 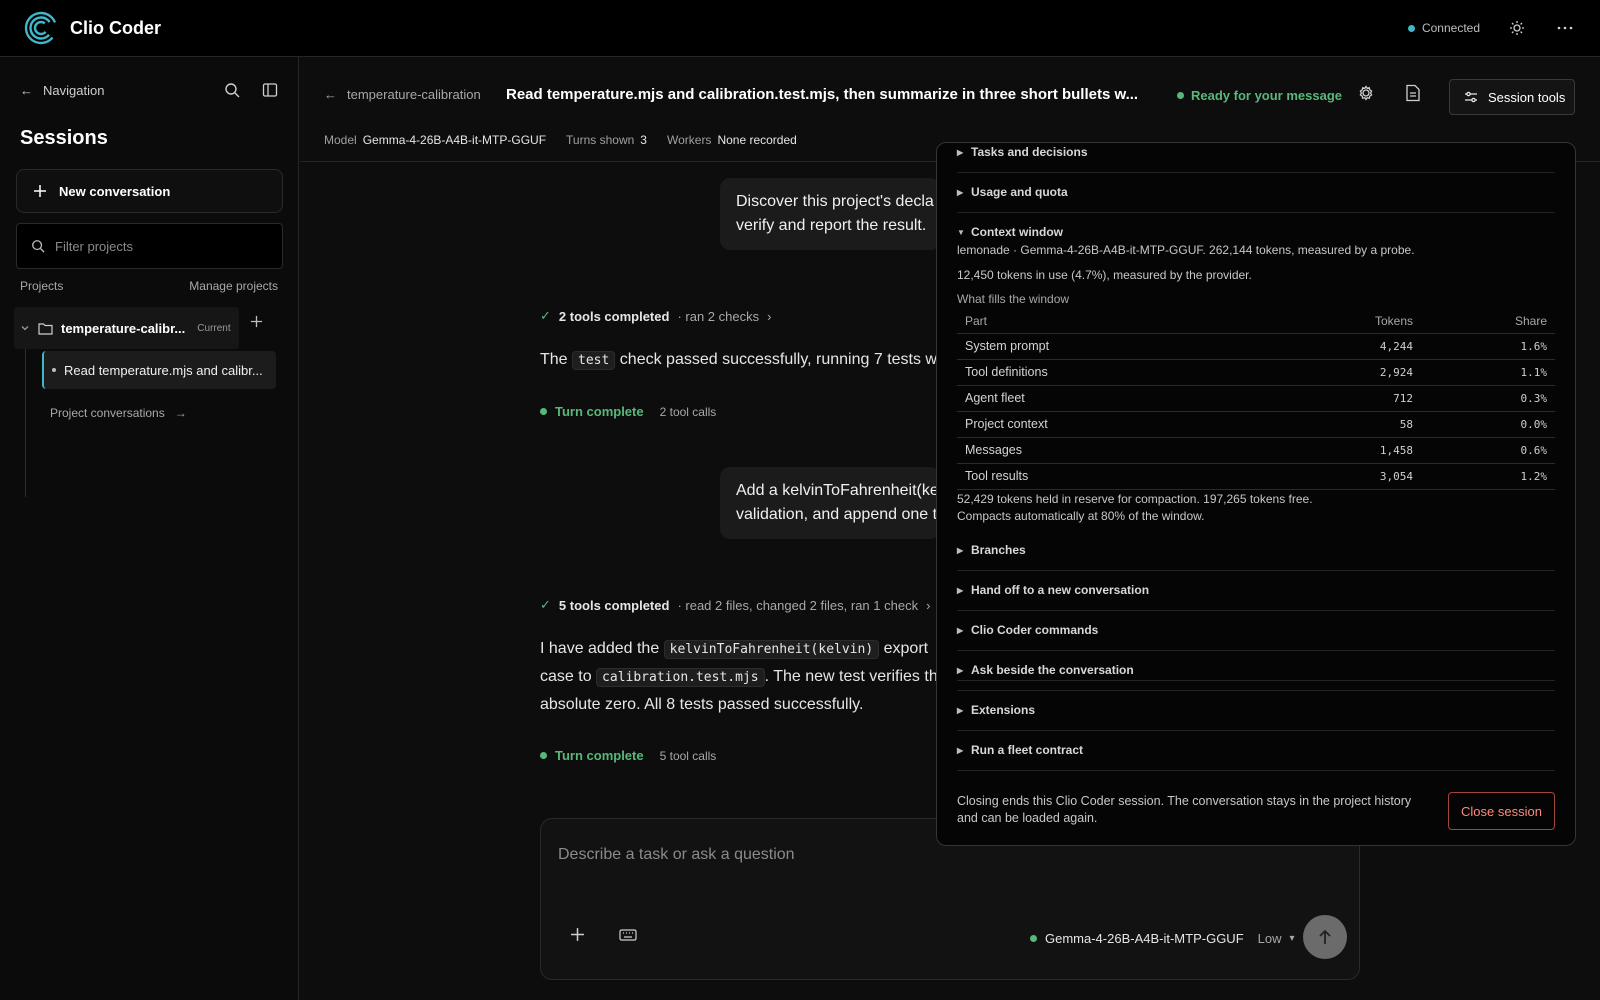 I want to click on search-icon, so click(x=232, y=90).